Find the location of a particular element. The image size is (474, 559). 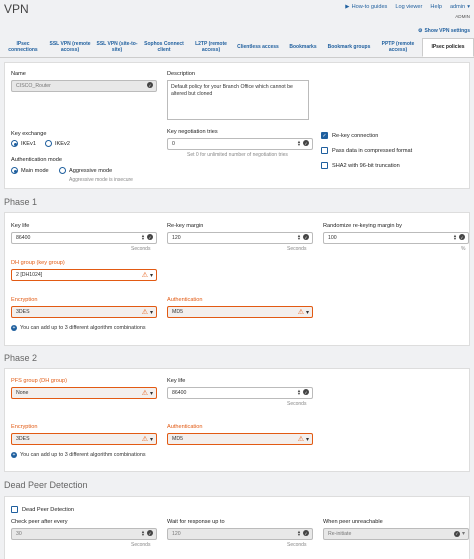

pfs-group-select: None ⚠ ▾ is located at coordinates (84, 393).